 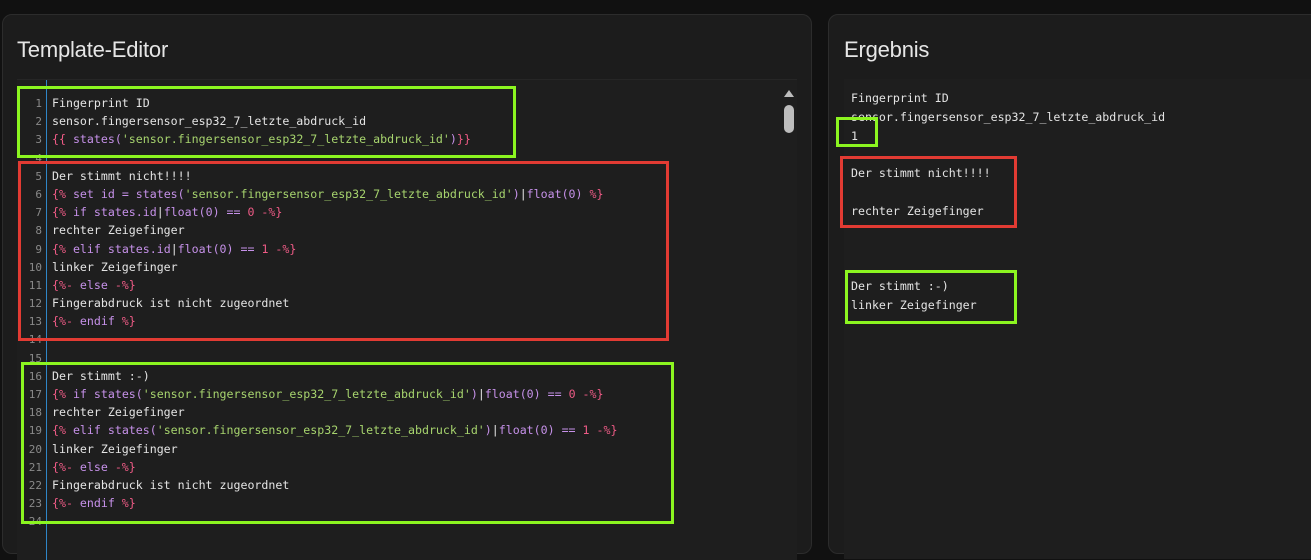 What do you see at coordinates (586, 430) in the screenshot?
I see `code-token: 1` at bounding box center [586, 430].